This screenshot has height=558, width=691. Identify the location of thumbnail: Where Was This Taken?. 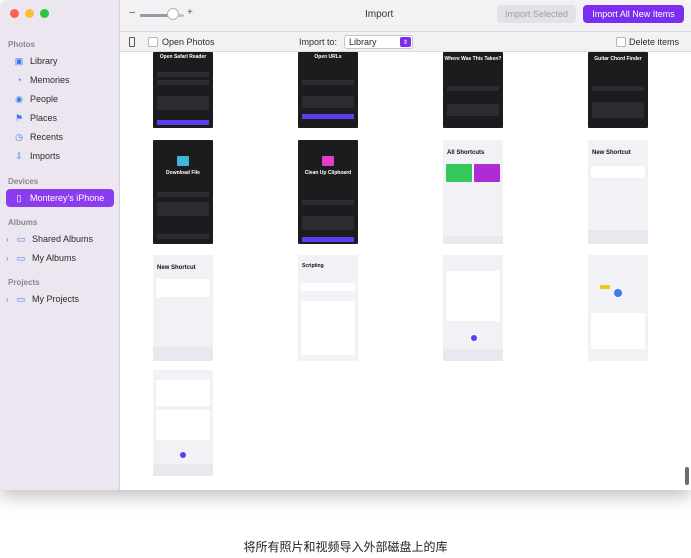
(473, 90).